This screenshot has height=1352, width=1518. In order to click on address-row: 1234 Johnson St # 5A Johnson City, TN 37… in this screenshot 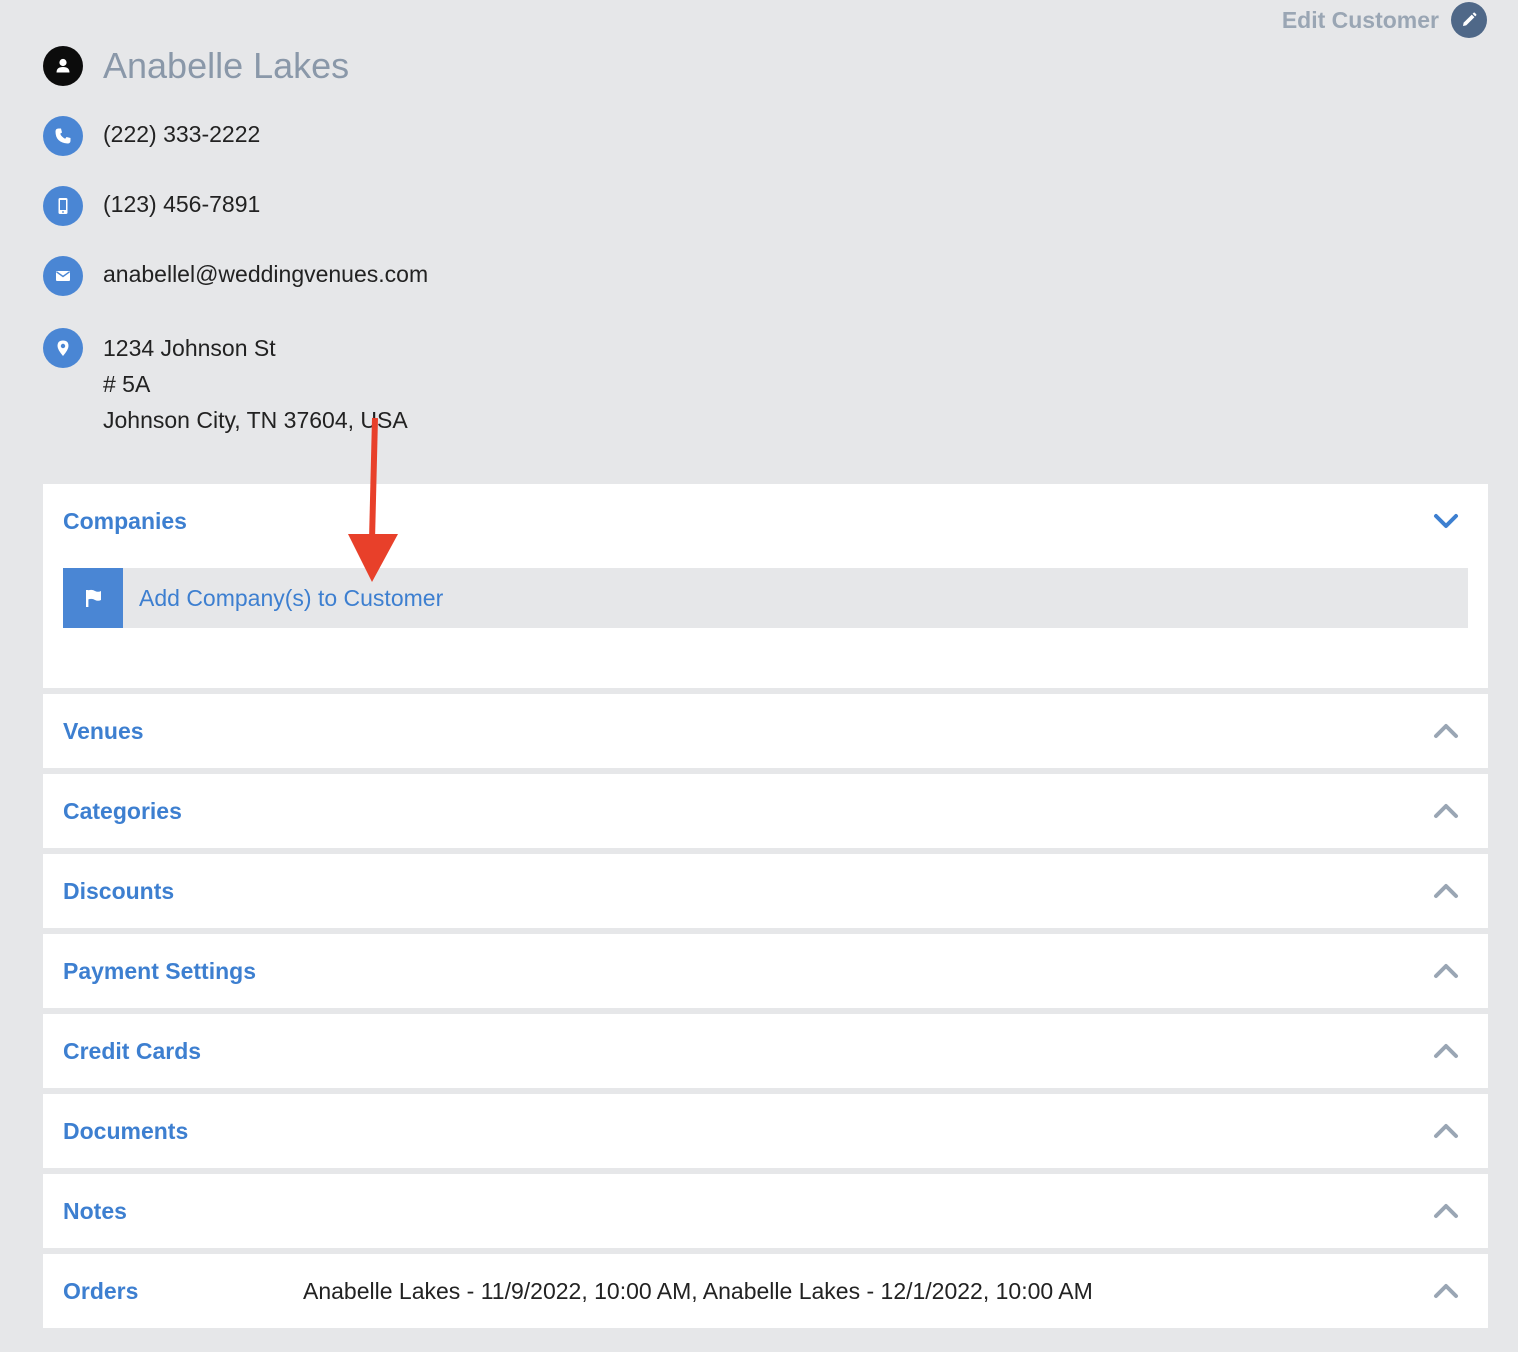, I will do `click(225, 383)`.